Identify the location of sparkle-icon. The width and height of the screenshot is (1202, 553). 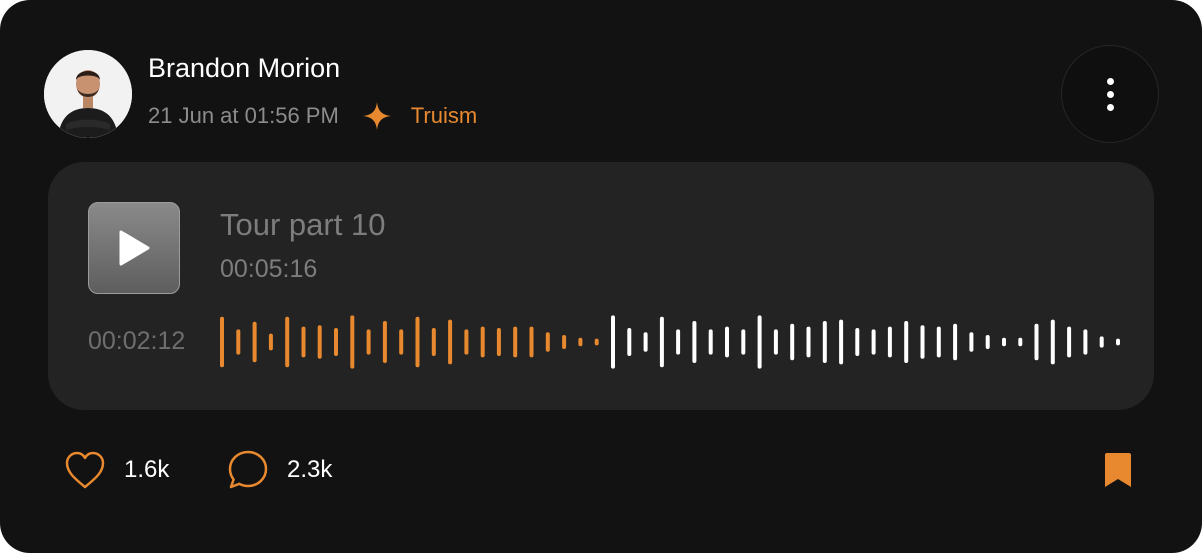
(377, 116).